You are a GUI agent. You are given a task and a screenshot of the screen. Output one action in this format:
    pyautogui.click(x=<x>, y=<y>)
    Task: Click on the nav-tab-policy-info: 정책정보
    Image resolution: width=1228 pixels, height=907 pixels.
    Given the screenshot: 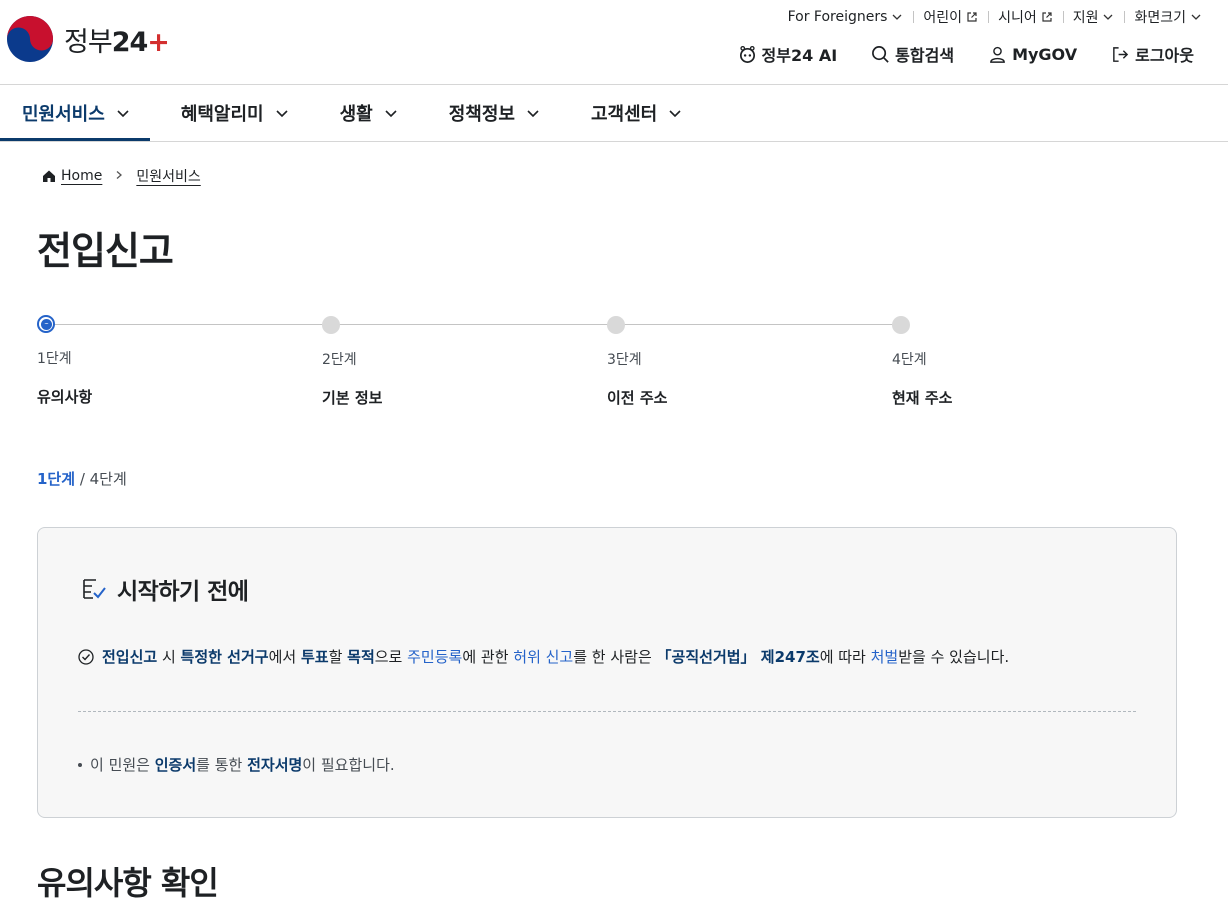 What is the action you would take?
    pyautogui.click(x=495, y=113)
    